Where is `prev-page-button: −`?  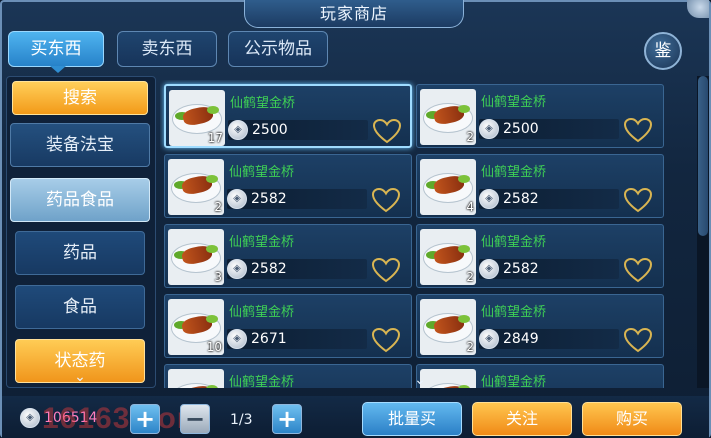
prev-page-button: − is located at coordinates (195, 419).